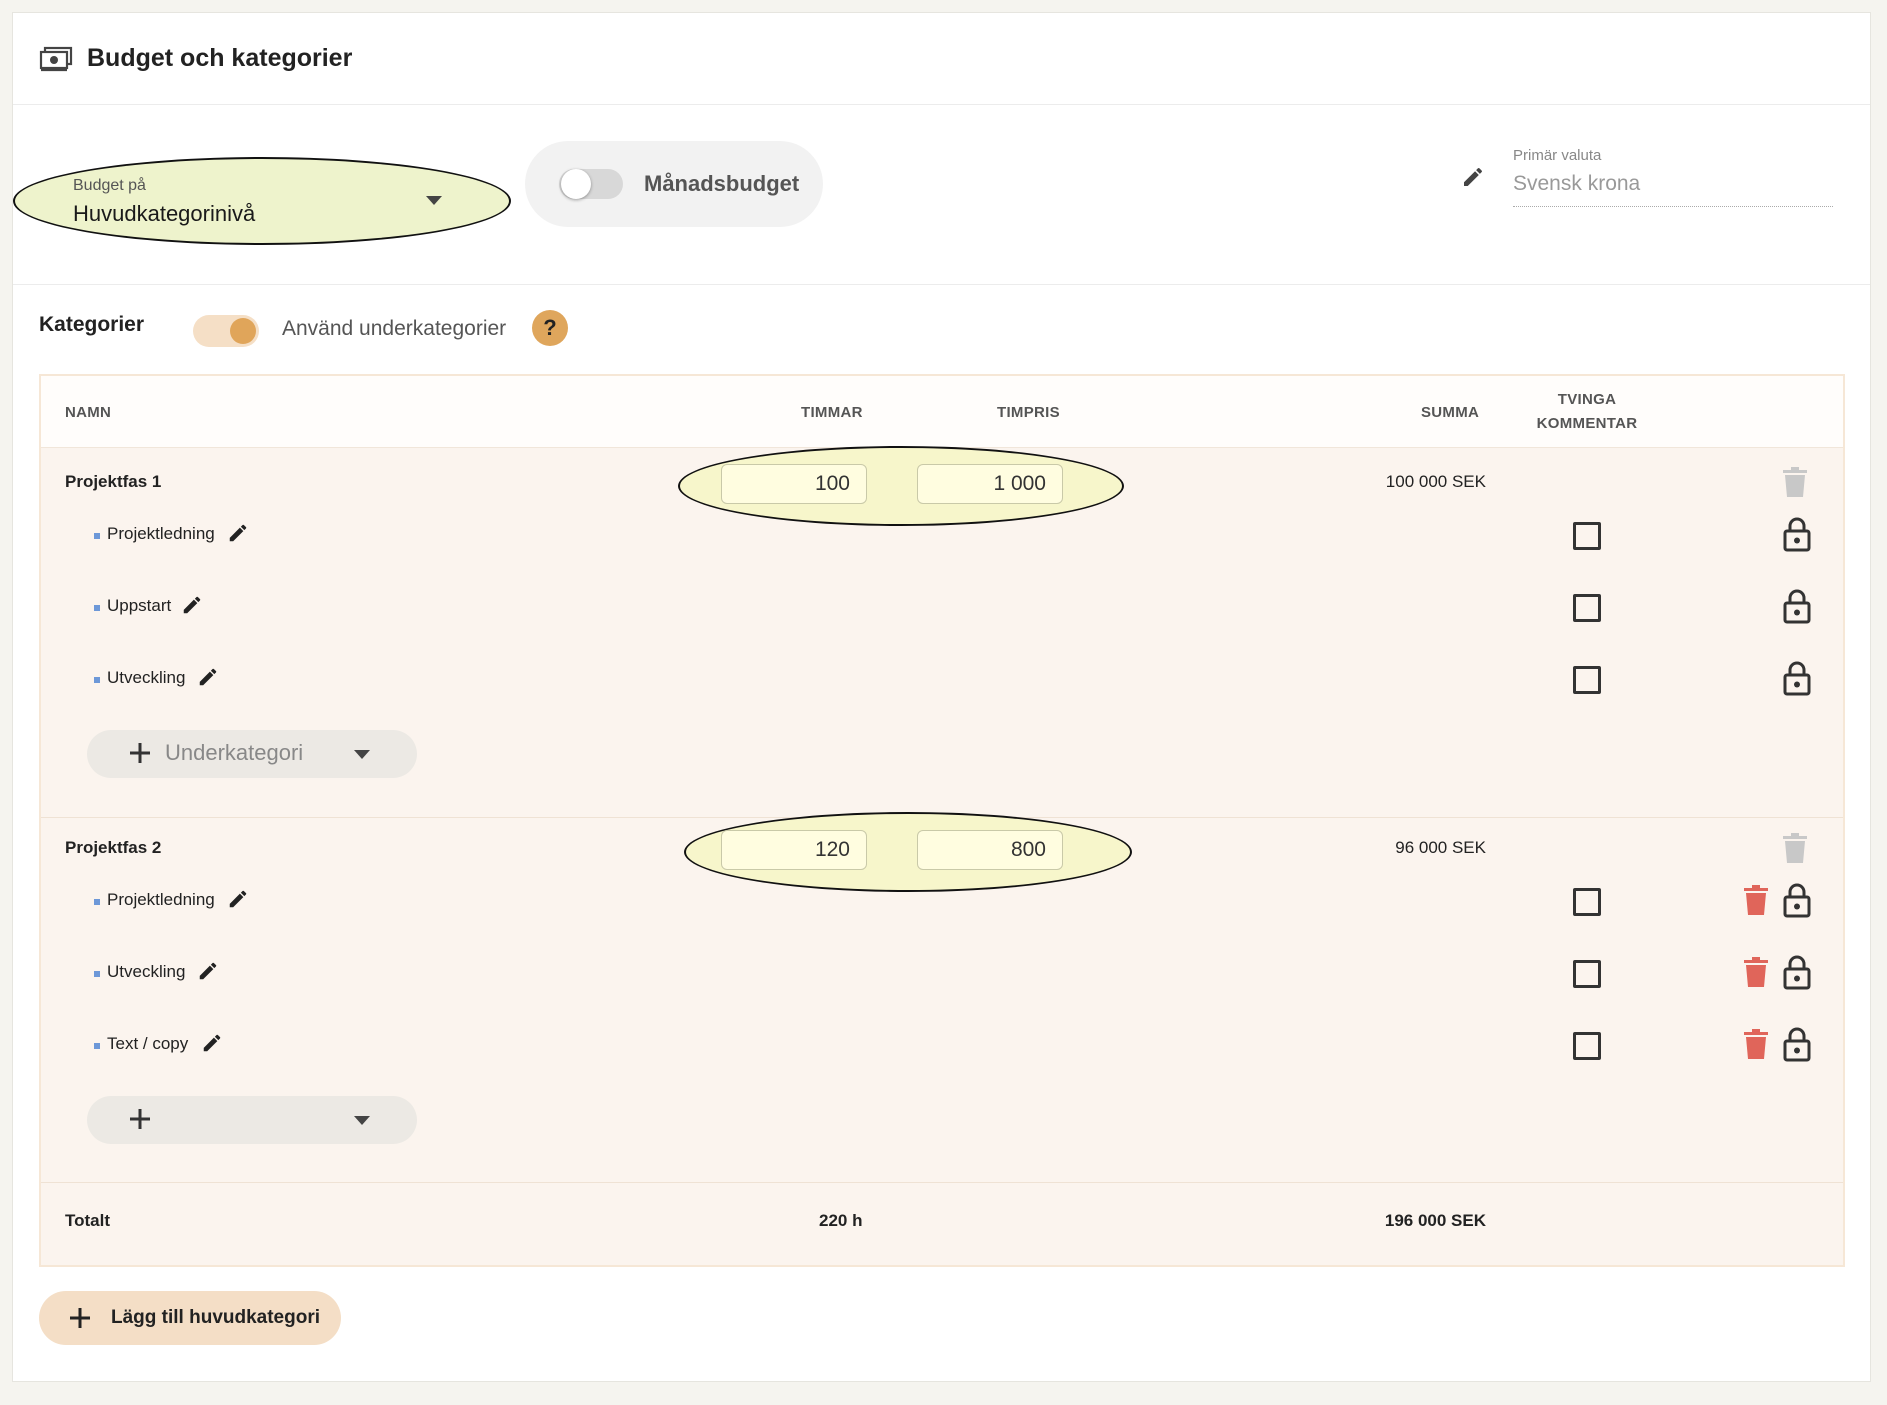 The height and width of the screenshot is (1405, 1887). What do you see at coordinates (1440, 847) in the screenshot?
I see `category-sum: 96 000 SEK` at bounding box center [1440, 847].